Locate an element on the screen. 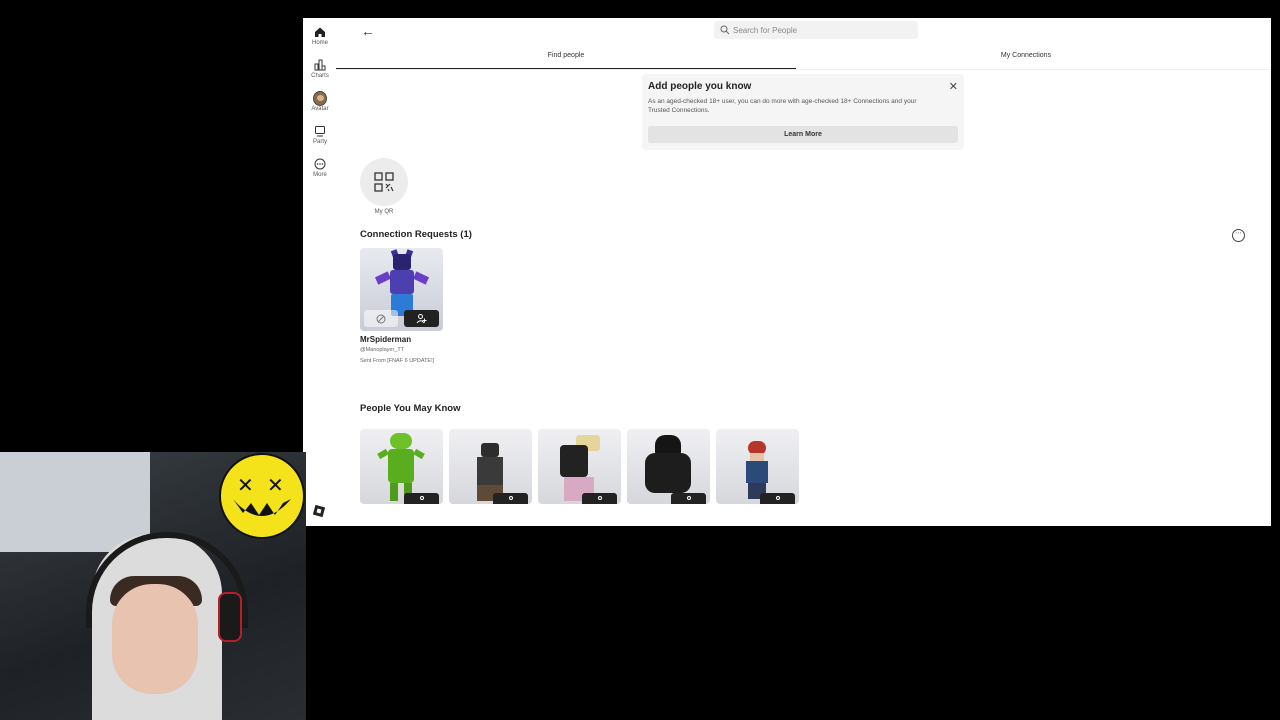 The image size is (1280, 720). request-card-avatar is located at coordinates (401, 289).